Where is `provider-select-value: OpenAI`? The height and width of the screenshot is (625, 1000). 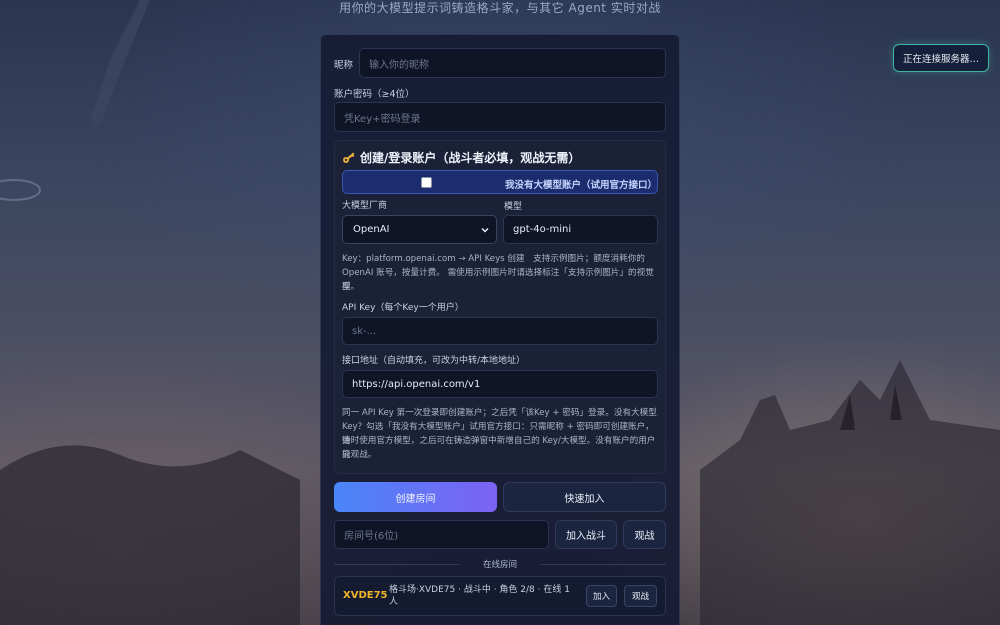
provider-select-value: OpenAI is located at coordinates (371, 229).